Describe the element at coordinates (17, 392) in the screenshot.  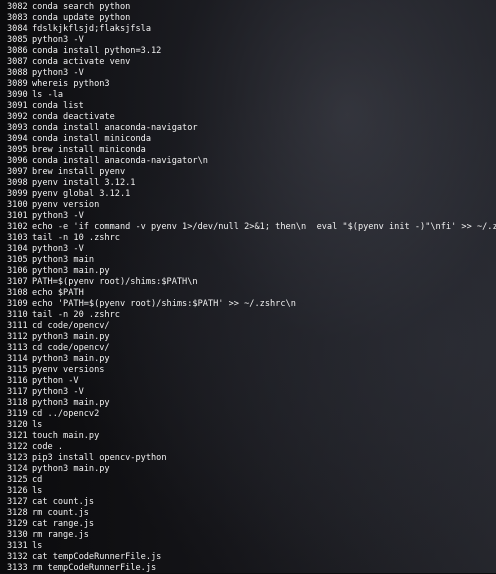
I see `history-number: 3117` at that location.